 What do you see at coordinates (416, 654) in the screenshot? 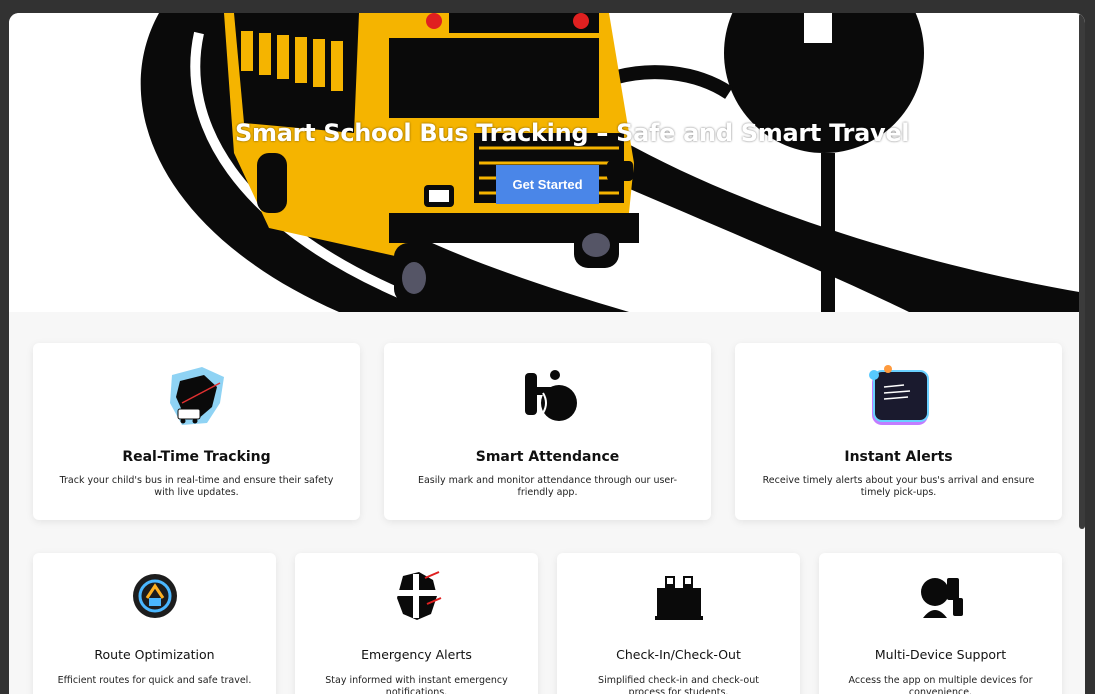
I see `feature-title: Emergency Alerts` at bounding box center [416, 654].